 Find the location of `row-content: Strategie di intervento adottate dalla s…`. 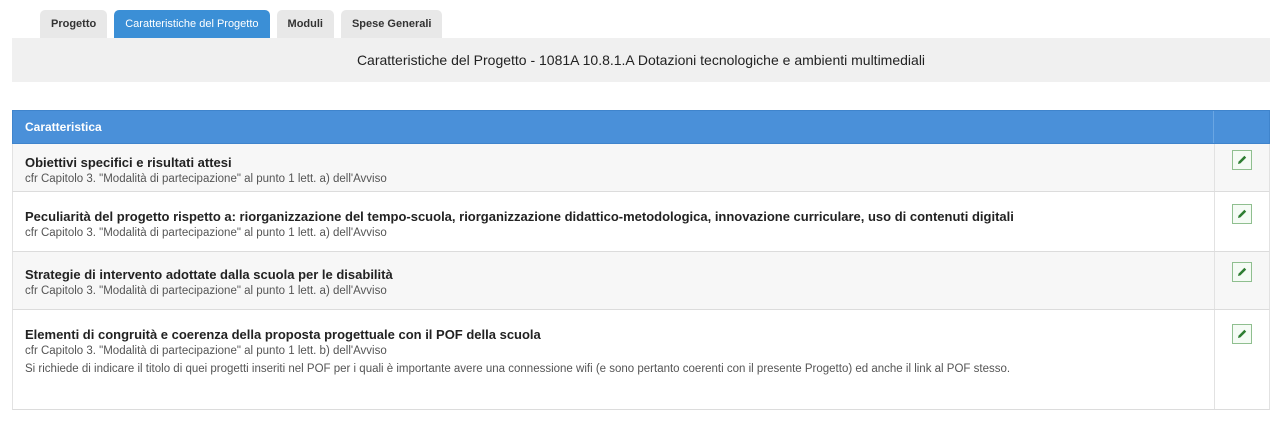

row-content: Strategie di intervento adottate dalla s… is located at coordinates (613, 280).